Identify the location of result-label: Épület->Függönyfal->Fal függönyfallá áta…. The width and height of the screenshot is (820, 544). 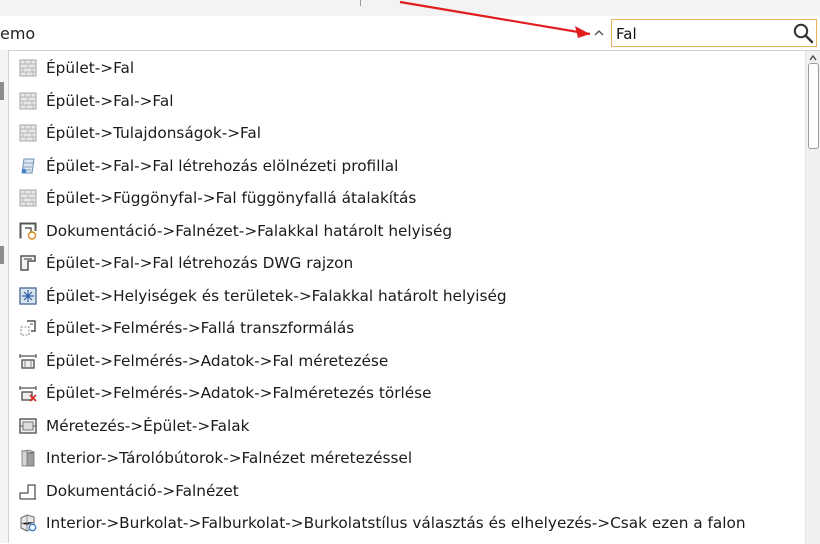
(231, 198).